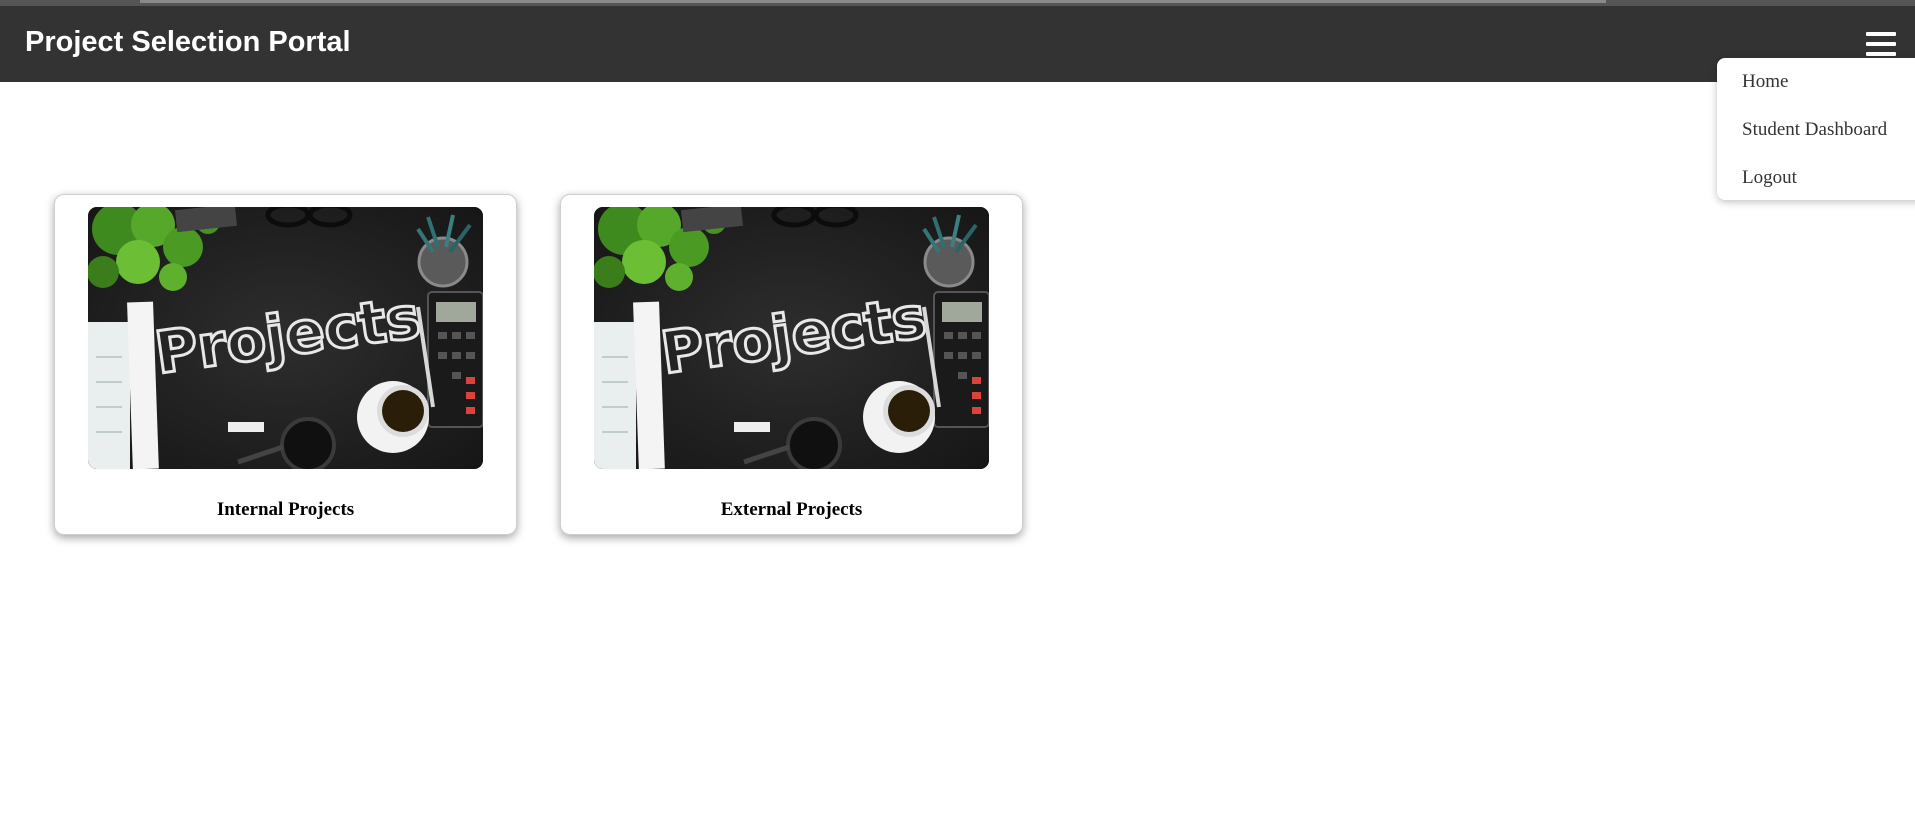  Describe the element at coordinates (188, 42) in the screenshot. I see `page-title: Project Selection Portal` at that location.